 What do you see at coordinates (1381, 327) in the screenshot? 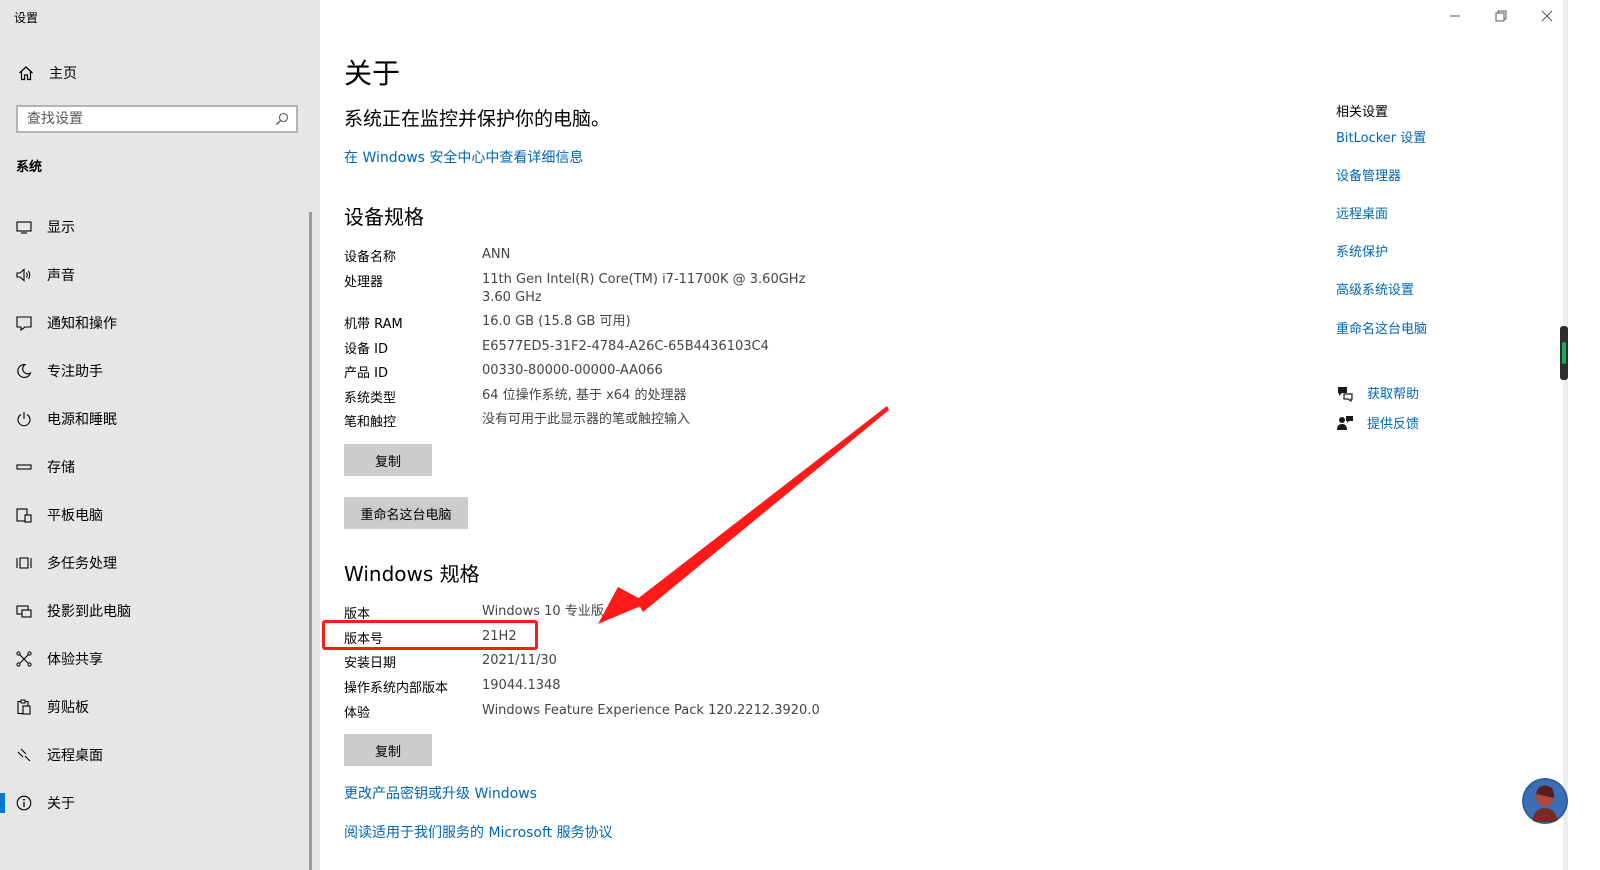
I see `rename-this-pc-link: 重命名这台电脑` at bounding box center [1381, 327].